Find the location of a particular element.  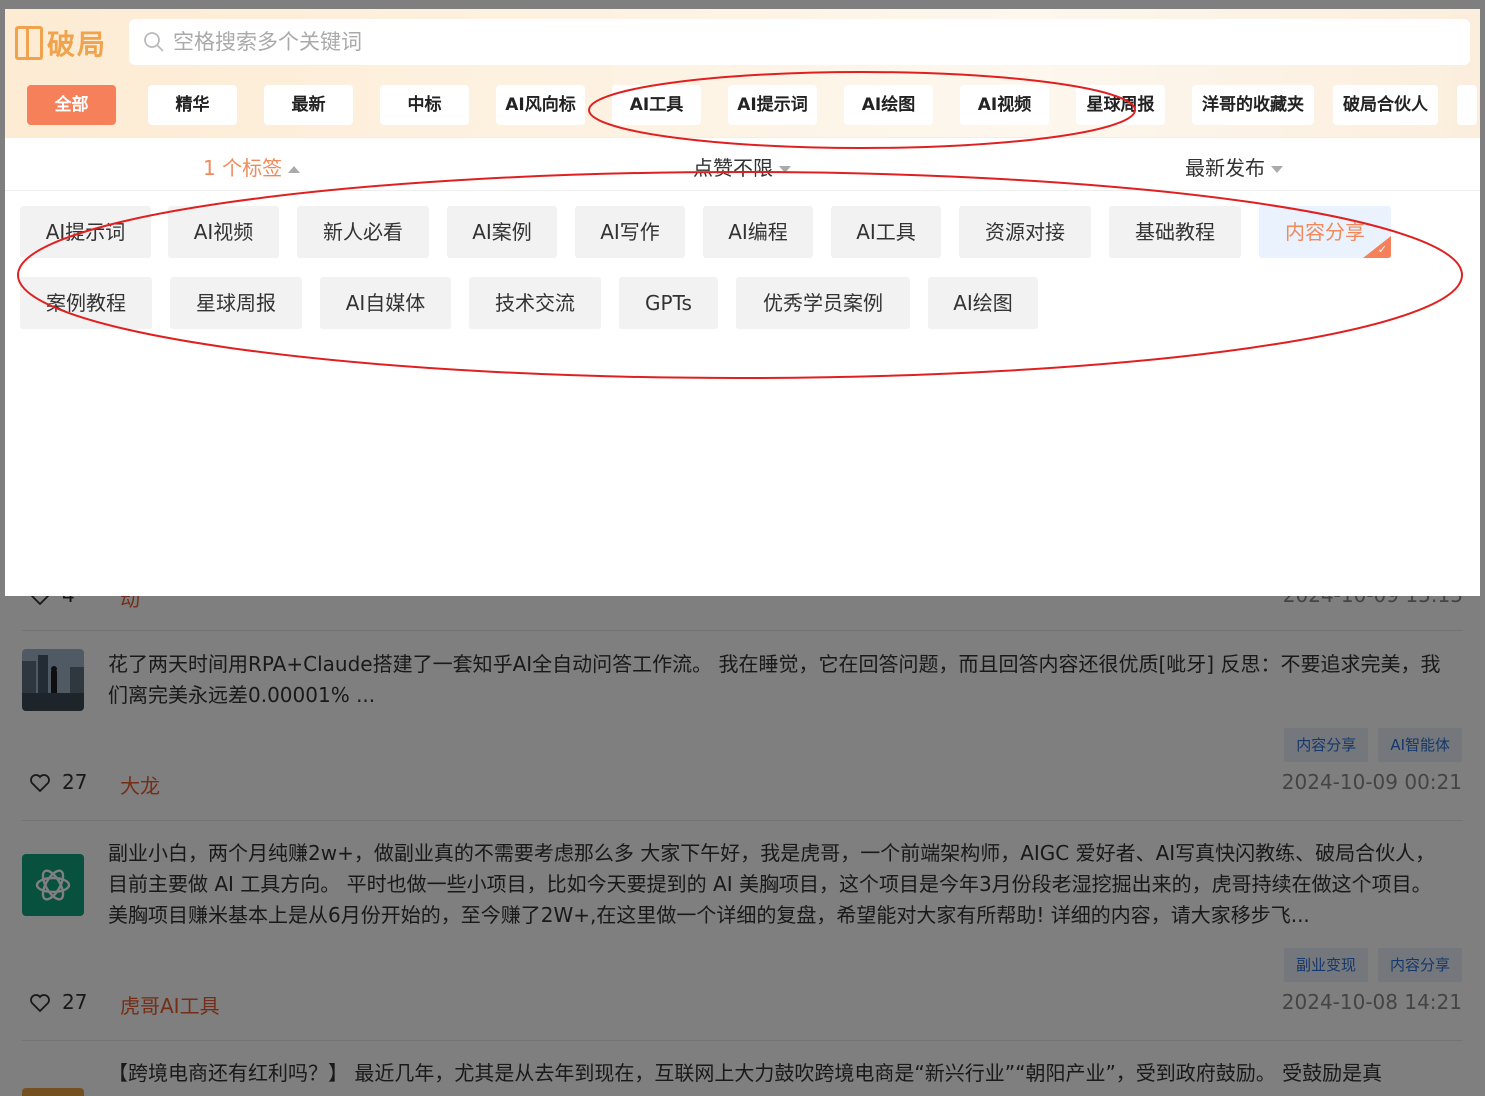

tab-bid: 中标 is located at coordinates (424, 105).